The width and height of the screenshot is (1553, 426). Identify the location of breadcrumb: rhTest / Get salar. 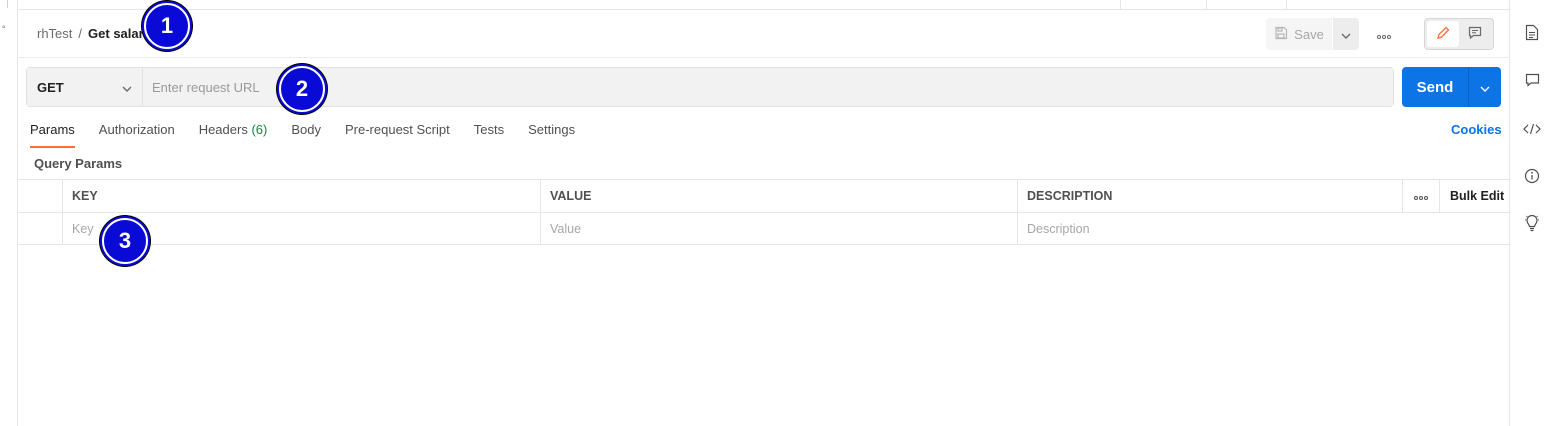
(90, 33).